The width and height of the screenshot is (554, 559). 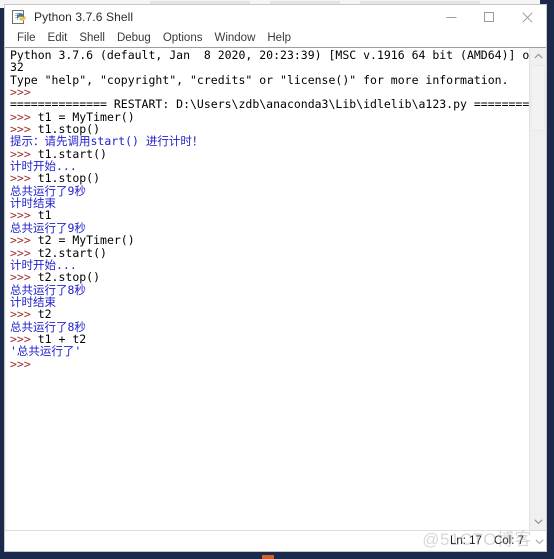 I want to click on window-controls, so click(x=489, y=17).